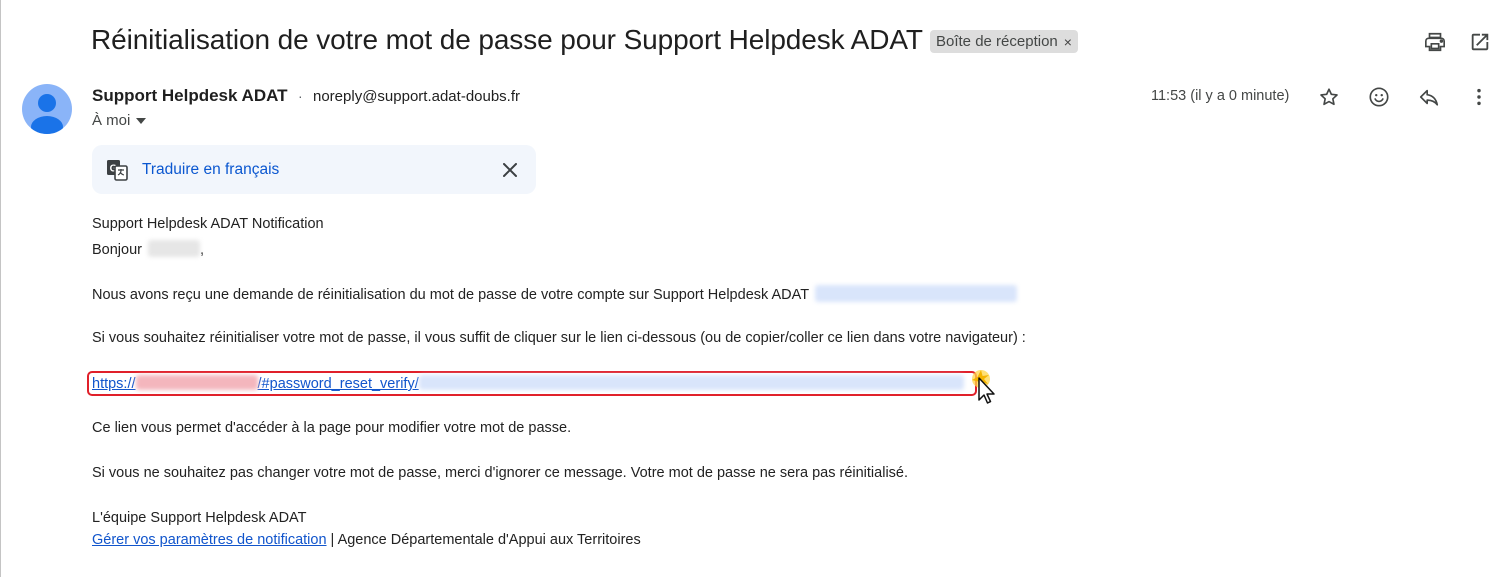 This screenshot has height=577, width=1511. I want to click on translate-link: Traduire en français, so click(210, 170).